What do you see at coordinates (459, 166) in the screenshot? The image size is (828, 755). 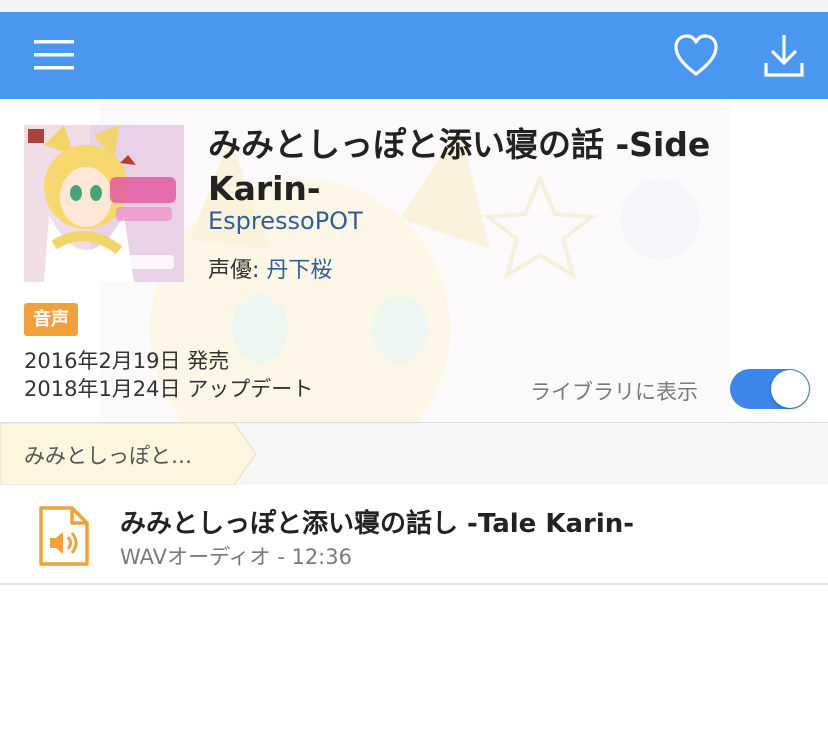 I see `work-title: みみとしっぽと添い寝の話 -Side Karin-` at bounding box center [459, 166].